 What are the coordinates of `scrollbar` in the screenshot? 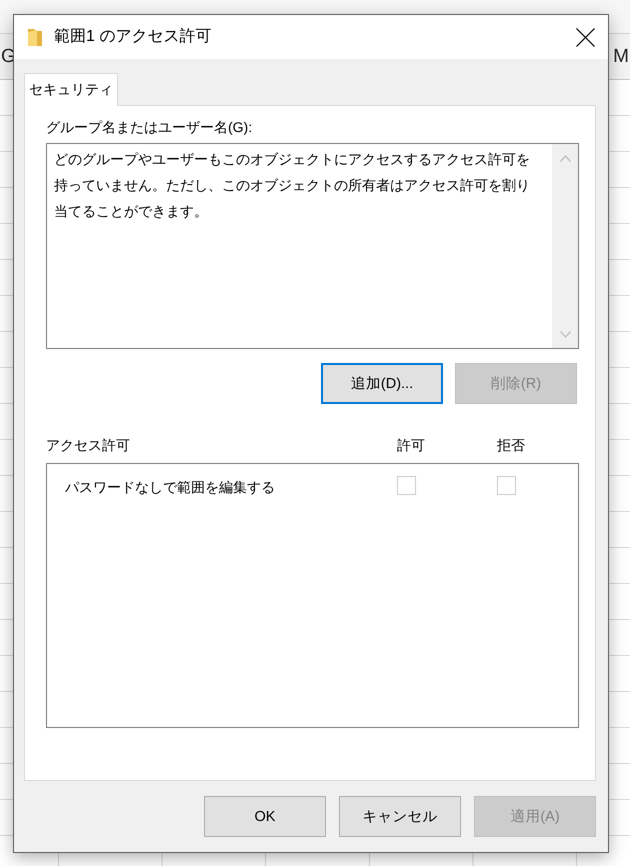 It's located at (565, 246).